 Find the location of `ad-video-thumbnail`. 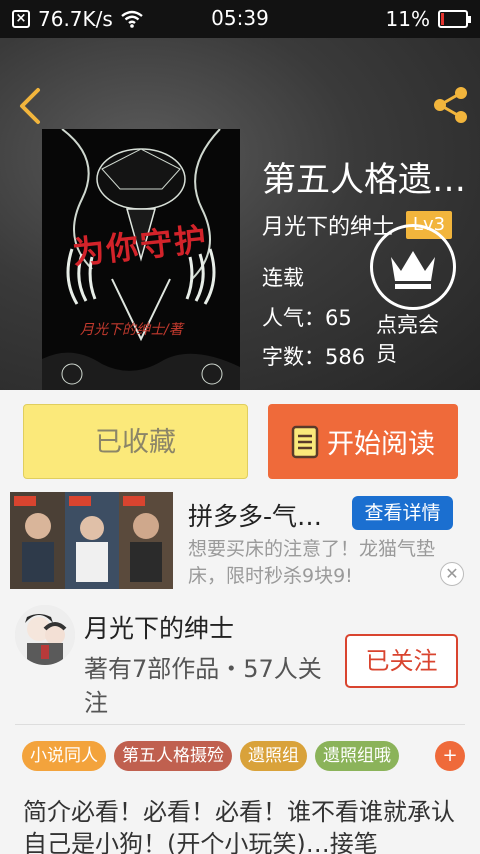

ad-video-thumbnail is located at coordinates (91, 540).